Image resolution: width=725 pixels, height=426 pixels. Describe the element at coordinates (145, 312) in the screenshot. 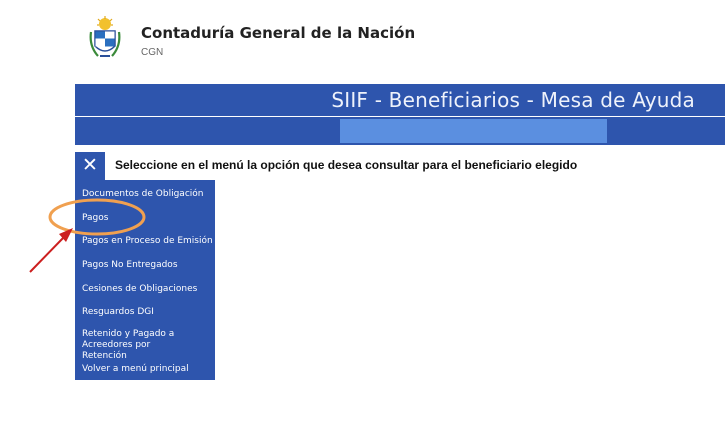

I see `menu-item-resguardos-dgi: Resguardos DGI` at that location.